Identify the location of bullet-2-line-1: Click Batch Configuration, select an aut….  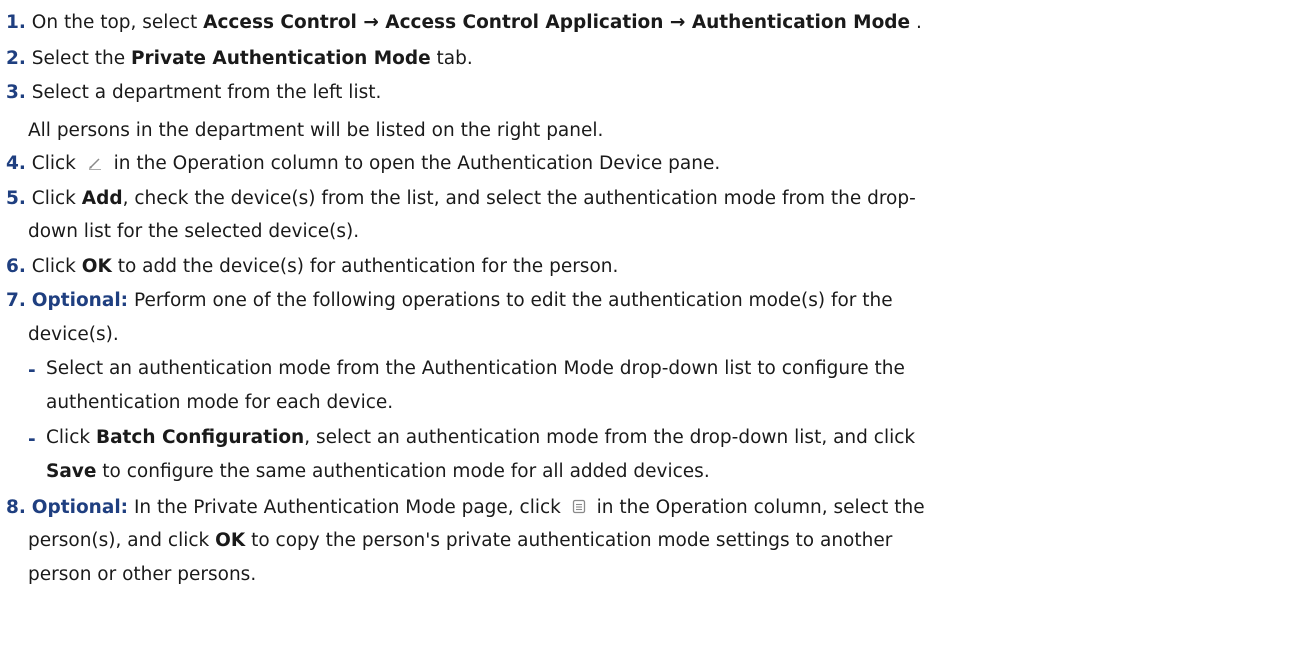
(481, 437).